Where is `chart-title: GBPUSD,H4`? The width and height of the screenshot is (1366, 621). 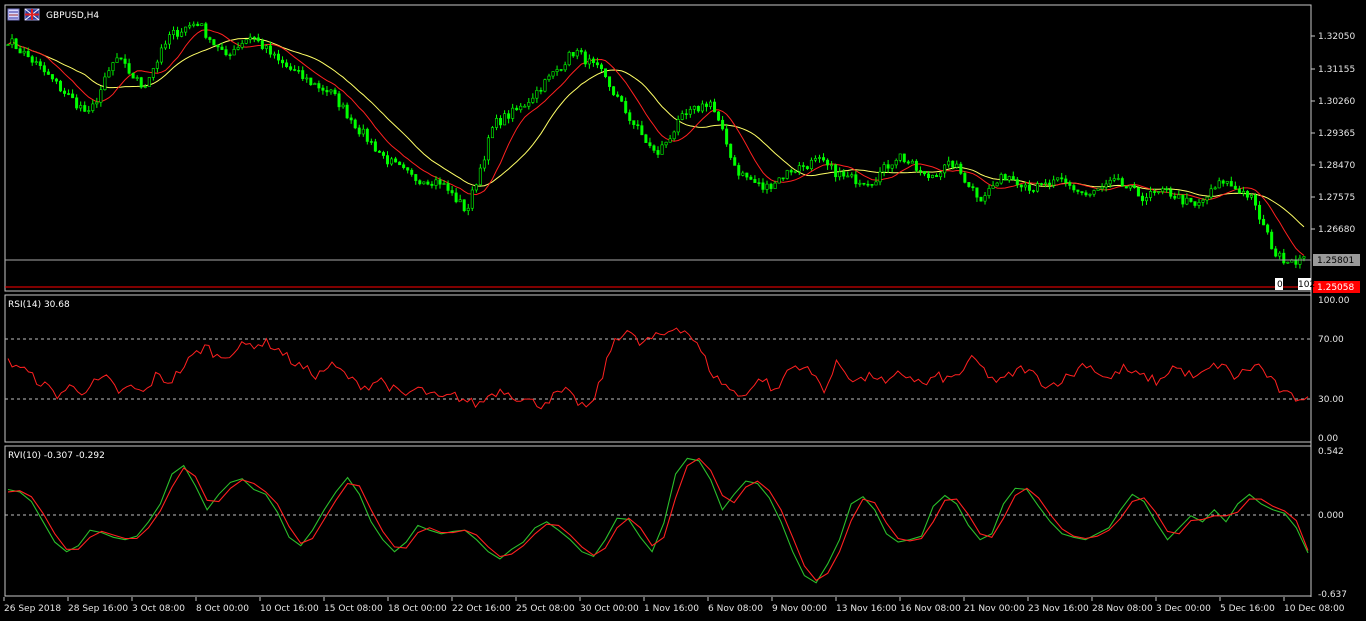
chart-title: GBPUSD,H4 is located at coordinates (72, 16).